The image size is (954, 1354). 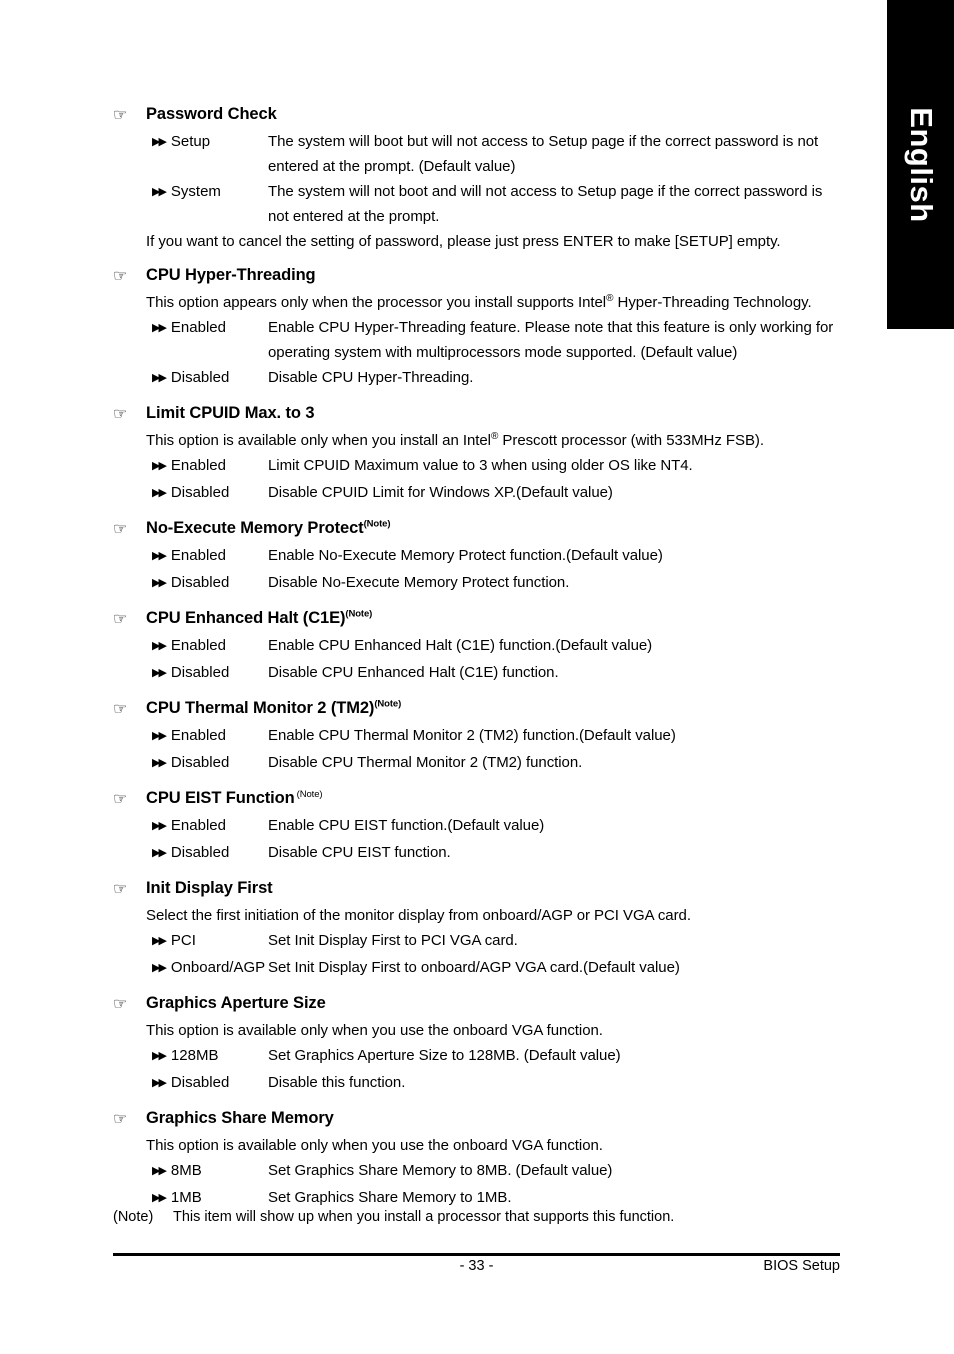 What do you see at coordinates (478, 529) in the screenshot?
I see `section-heading: ☞ No-Execute Memory Protect(Note)` at bounding box center [478, 529].